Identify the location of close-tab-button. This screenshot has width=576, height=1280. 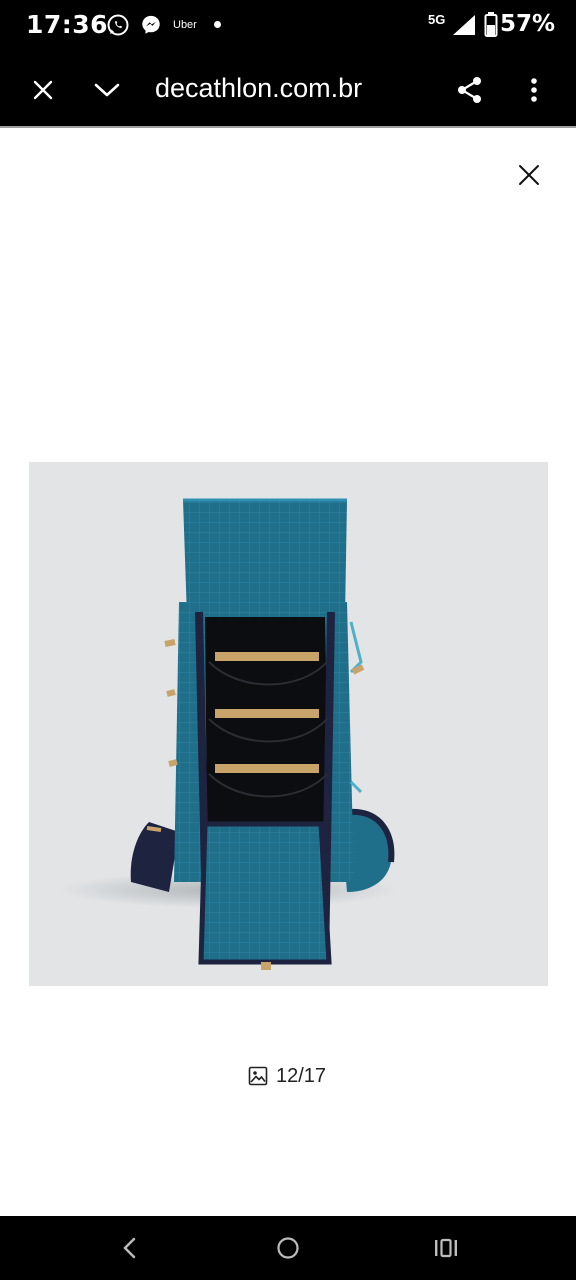
(43, 90).